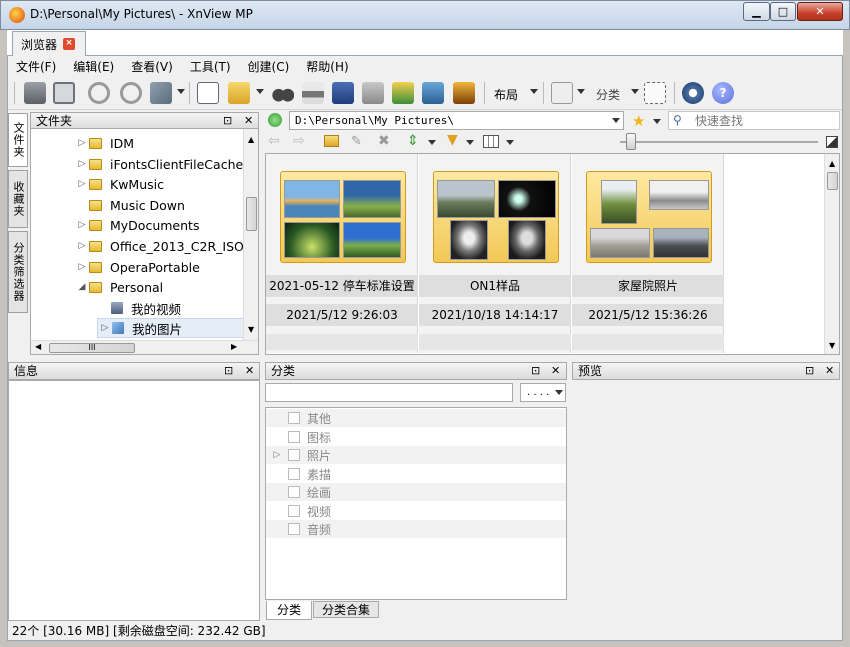 The image size is (850, 647). Describe the element at coordinates (289, 610) in the screenshot. I see `category-tab-categories: 分类` at that location.